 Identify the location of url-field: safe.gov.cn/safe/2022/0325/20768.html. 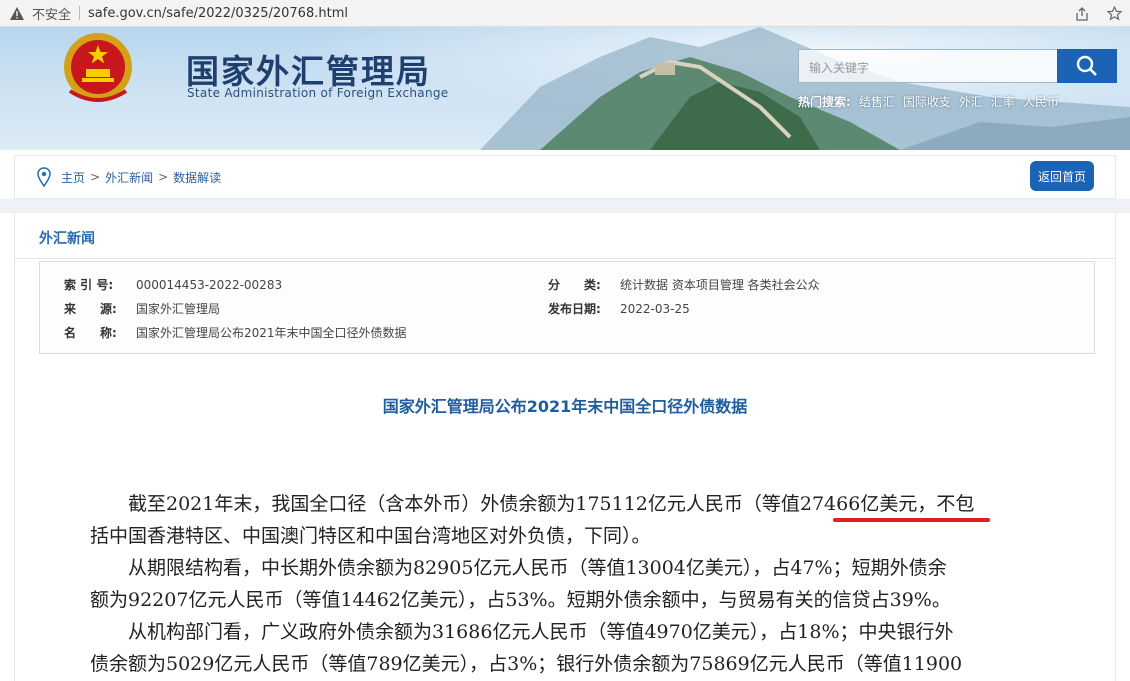
(218, 13).